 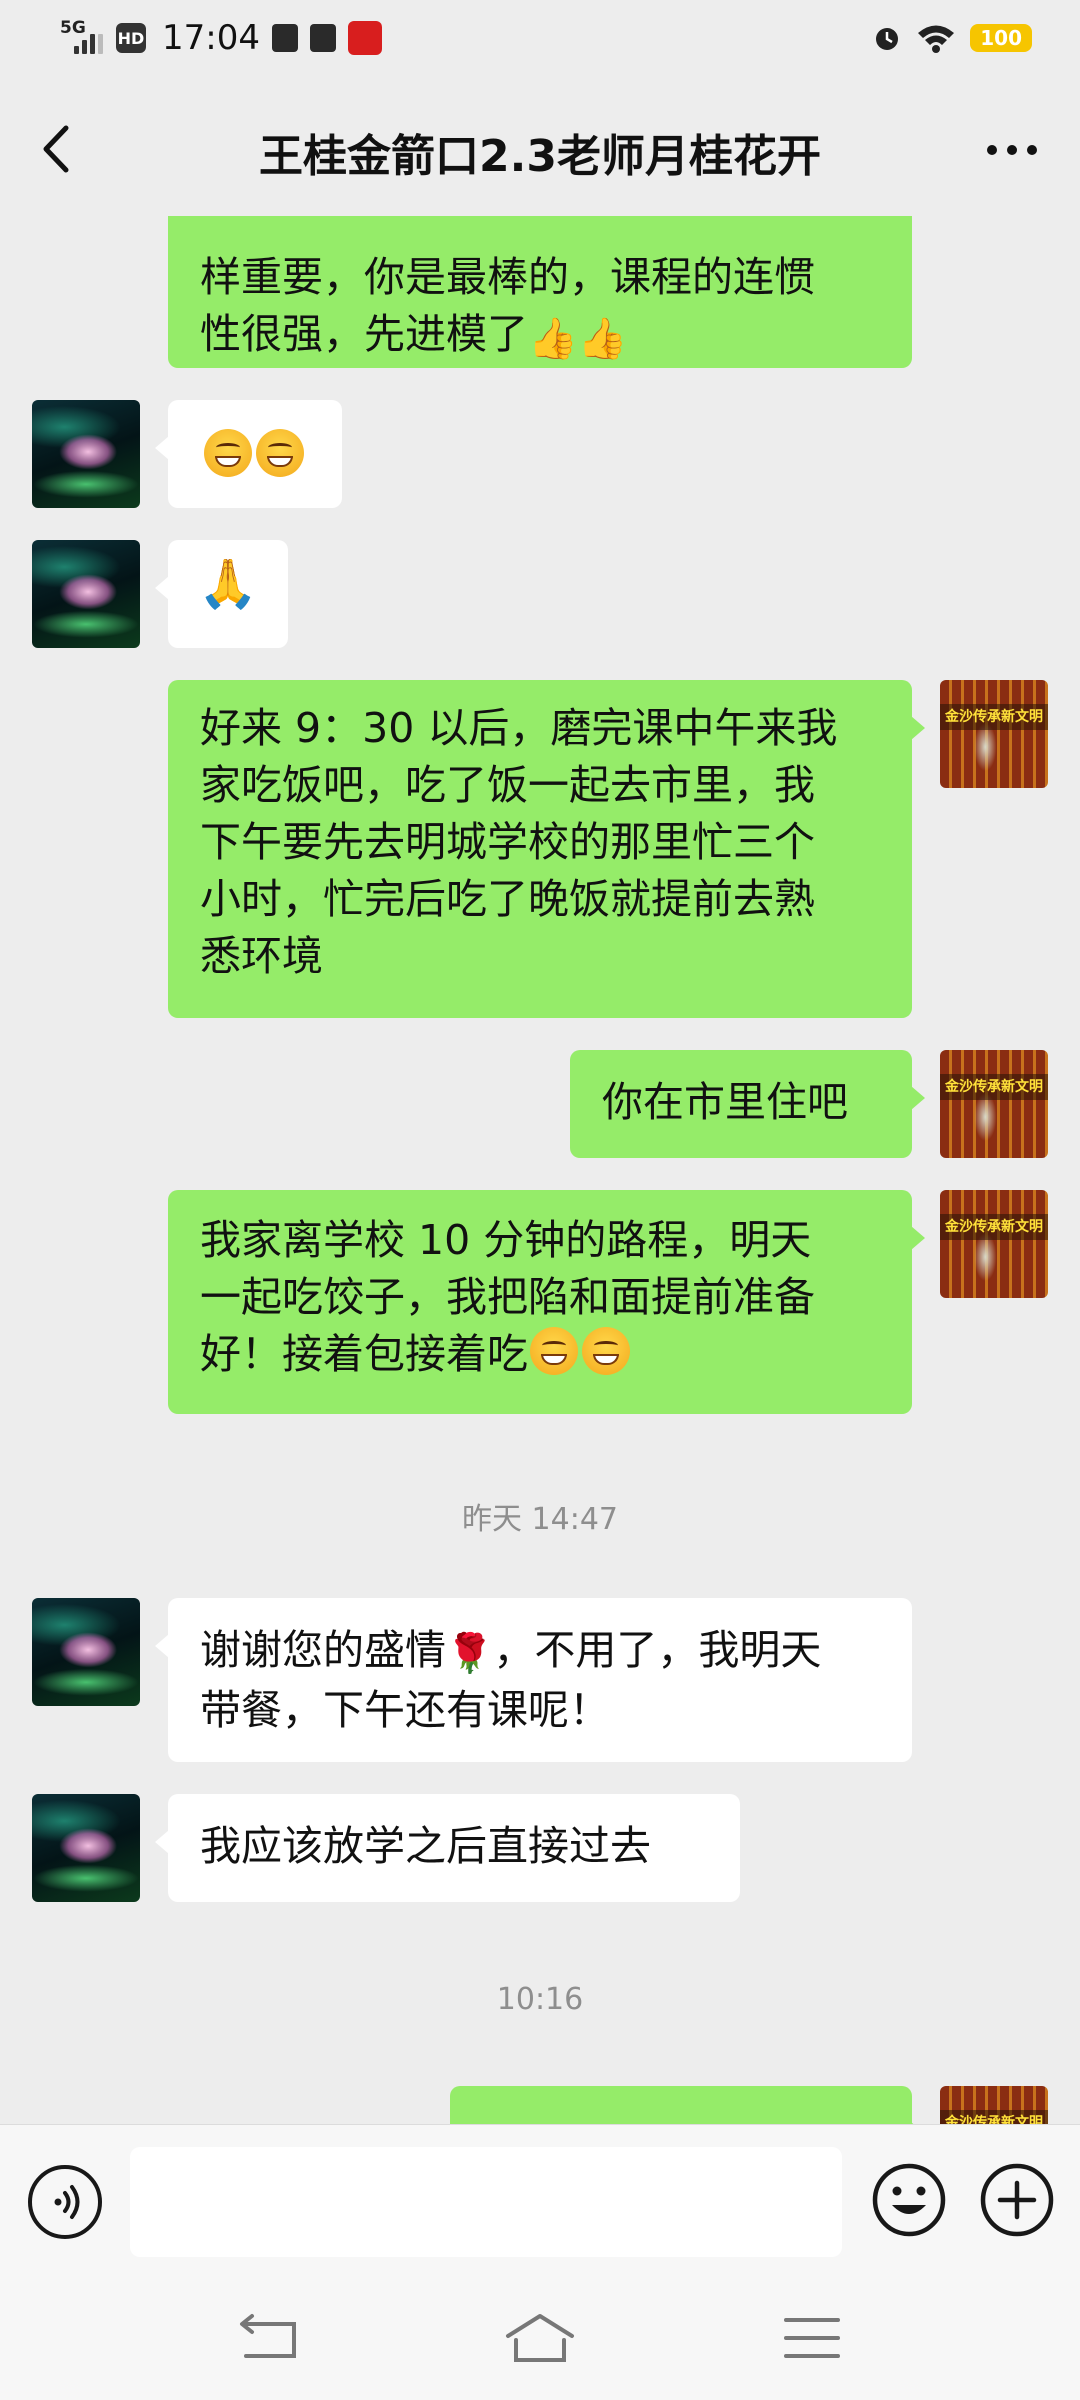 I want to click on rose-emoji-icon: 🌹, so click(x=470, y=1653).